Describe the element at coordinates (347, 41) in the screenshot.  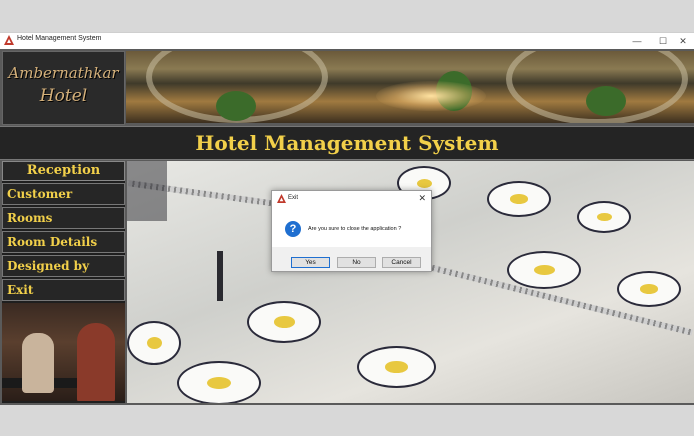
I see `title-bar: Hotel Management System — ☐ ✕` at that location.